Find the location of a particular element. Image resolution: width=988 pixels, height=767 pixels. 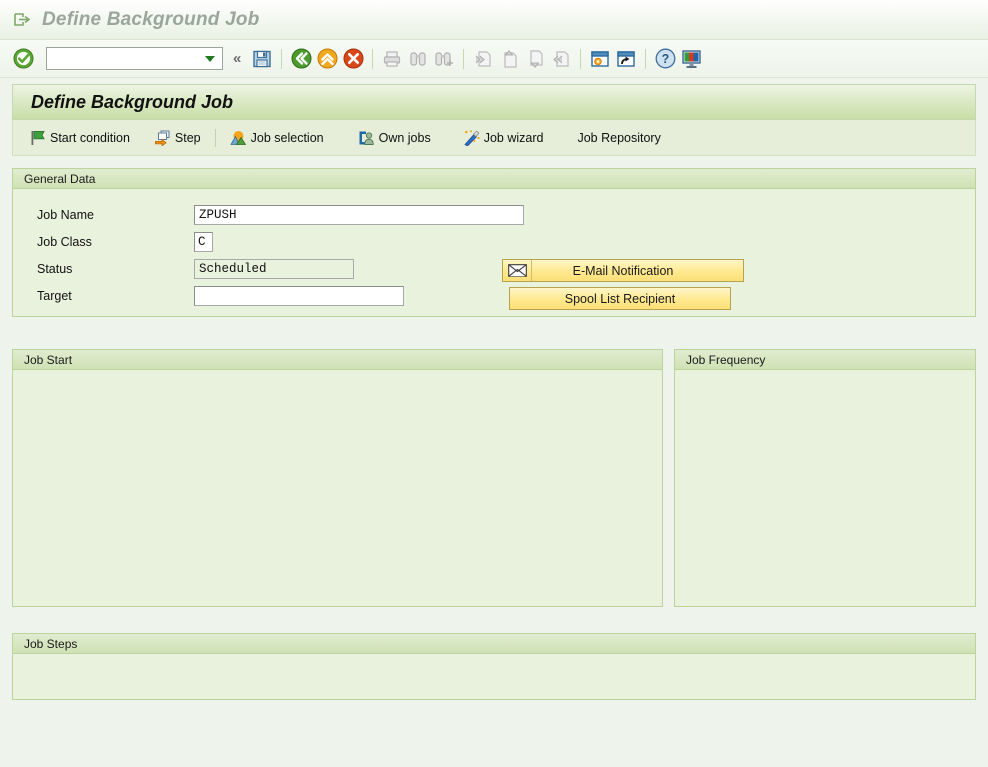

own-jobs-person-icon is located at coordinates (367, 138).